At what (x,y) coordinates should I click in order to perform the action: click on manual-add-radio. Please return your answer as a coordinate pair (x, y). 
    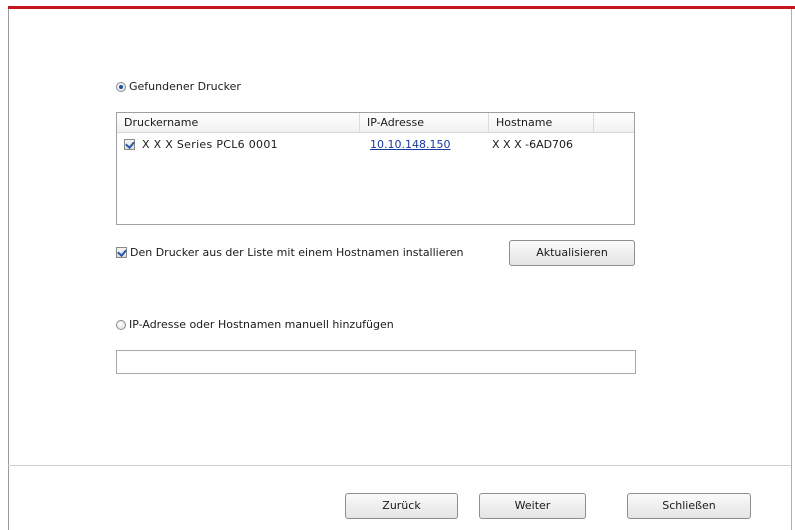
    Looking at the image, I should click on (121, 325).